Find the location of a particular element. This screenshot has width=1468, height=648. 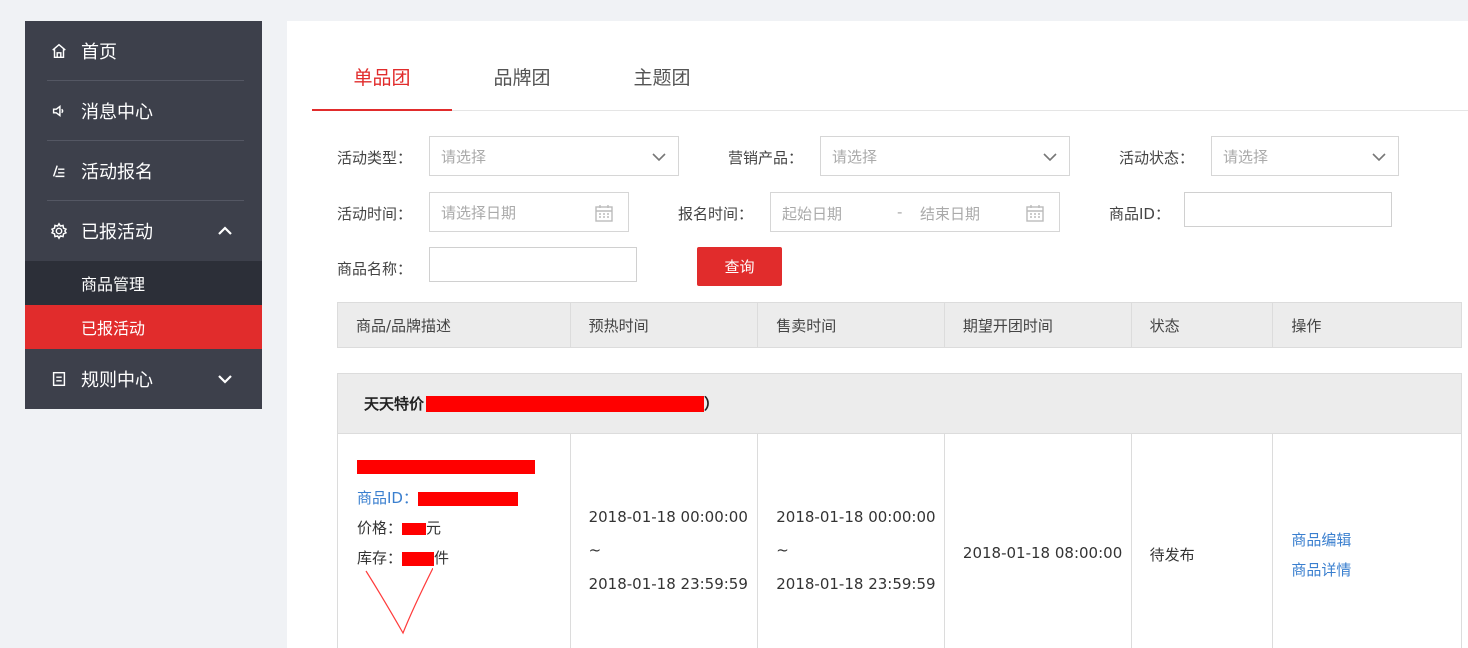

activity-type-select: 请选择 is located at coordinates (554, 156).